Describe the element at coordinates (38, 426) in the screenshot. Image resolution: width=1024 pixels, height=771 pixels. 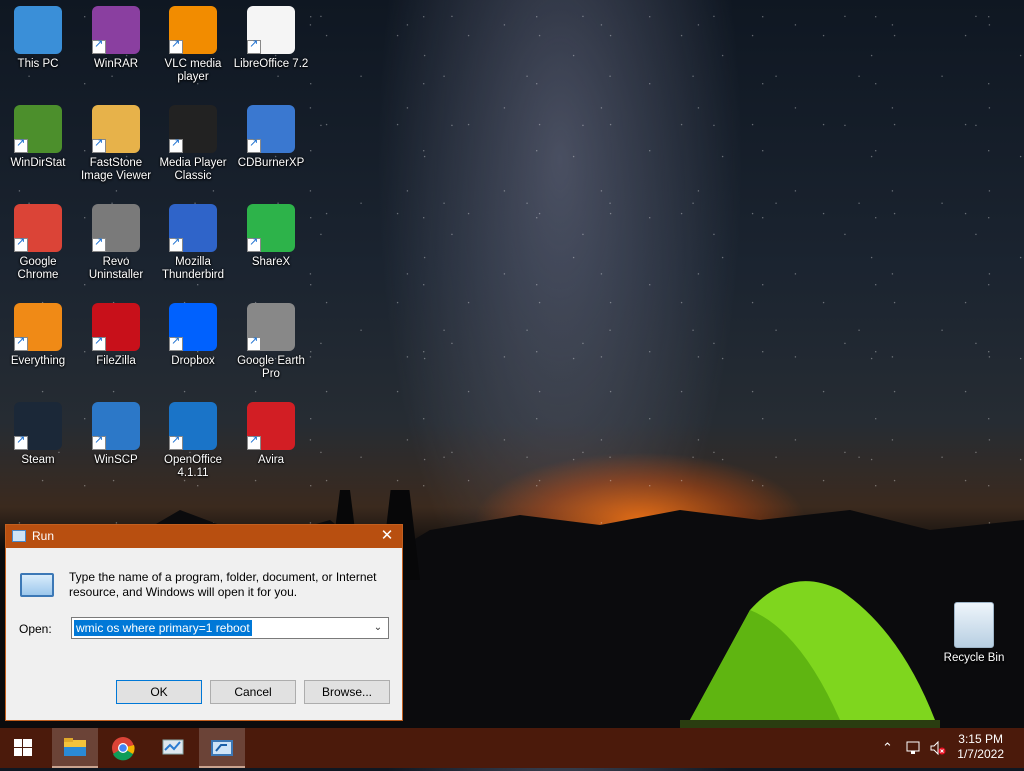
I see `steam-icon` at that location.